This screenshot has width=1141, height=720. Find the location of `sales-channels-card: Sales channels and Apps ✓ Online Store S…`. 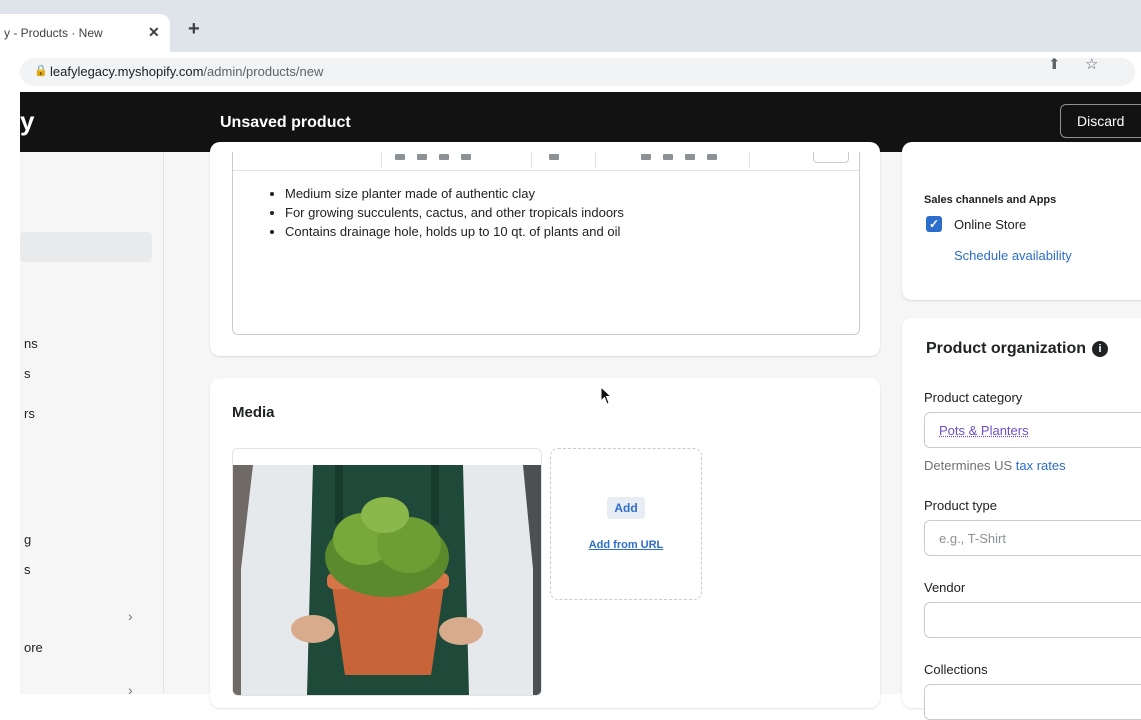

sales-channels-card: Sales channels and Apps ✓ Online Store S… is located at coordinates (1021, 221).